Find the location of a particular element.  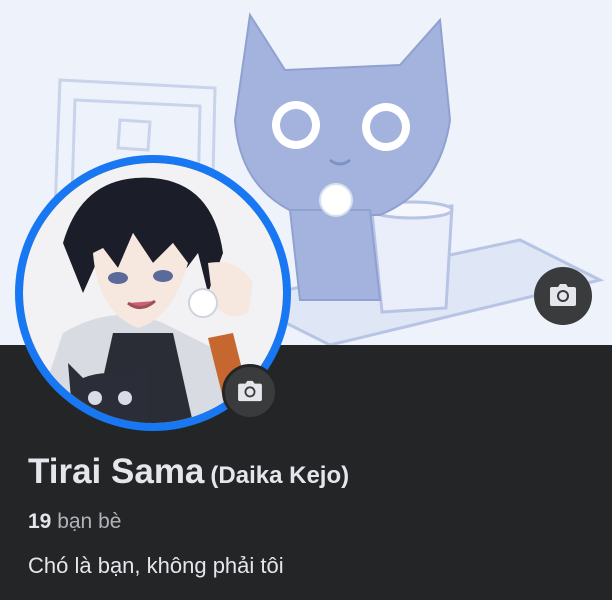

friends-label: bạn bè is located at coordinates (89, 521).